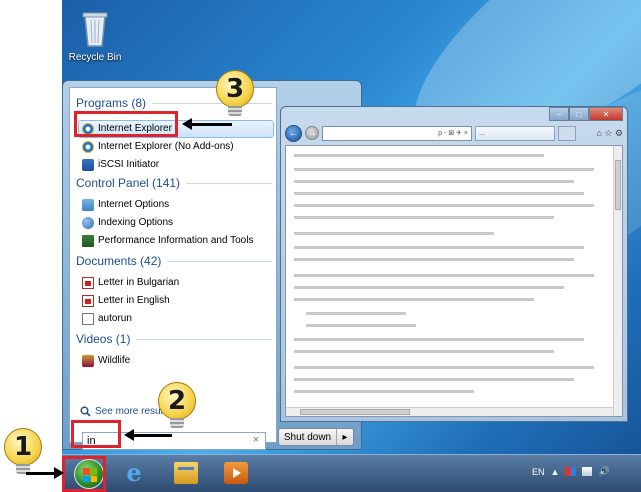 Image resolution: width=641 pixels, height=492 pixels. What do you see at coordinates (177, 401) in the screenshot?
I see `lightbulb-icon: 2` at bounding box center [177, 401].